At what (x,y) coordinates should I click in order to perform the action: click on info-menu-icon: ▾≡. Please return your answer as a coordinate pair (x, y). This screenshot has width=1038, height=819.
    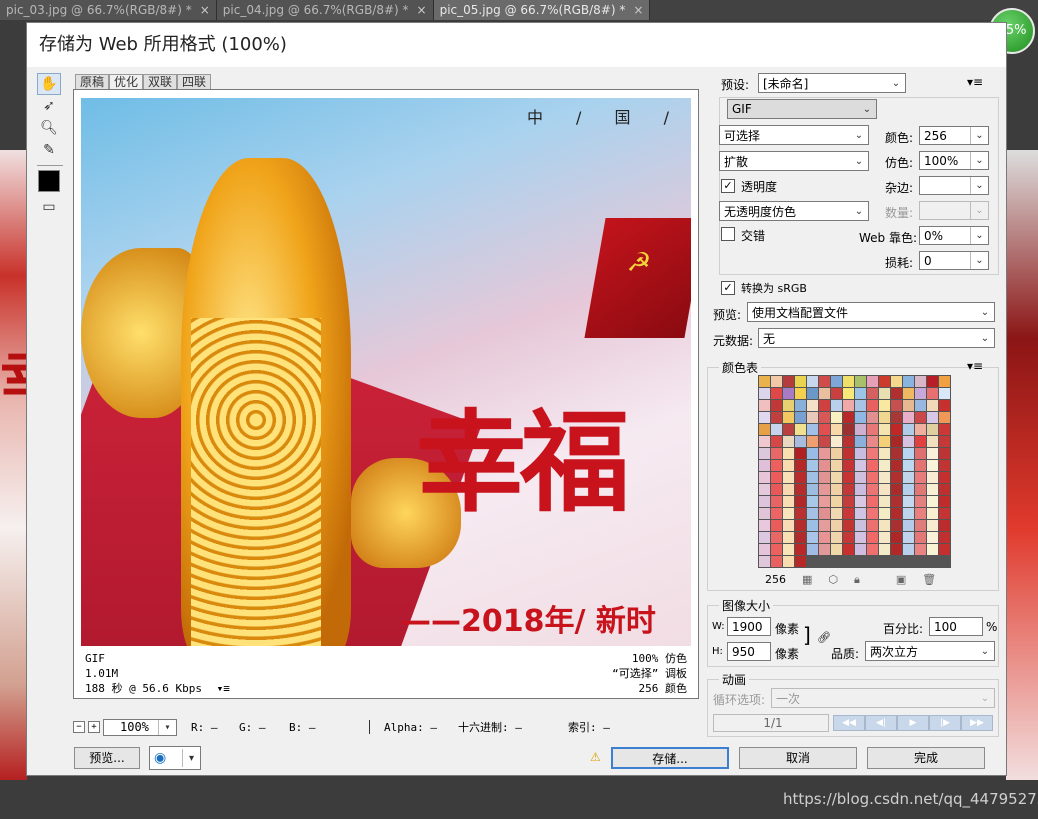
    Looking at the image, I should click on (223, 688).